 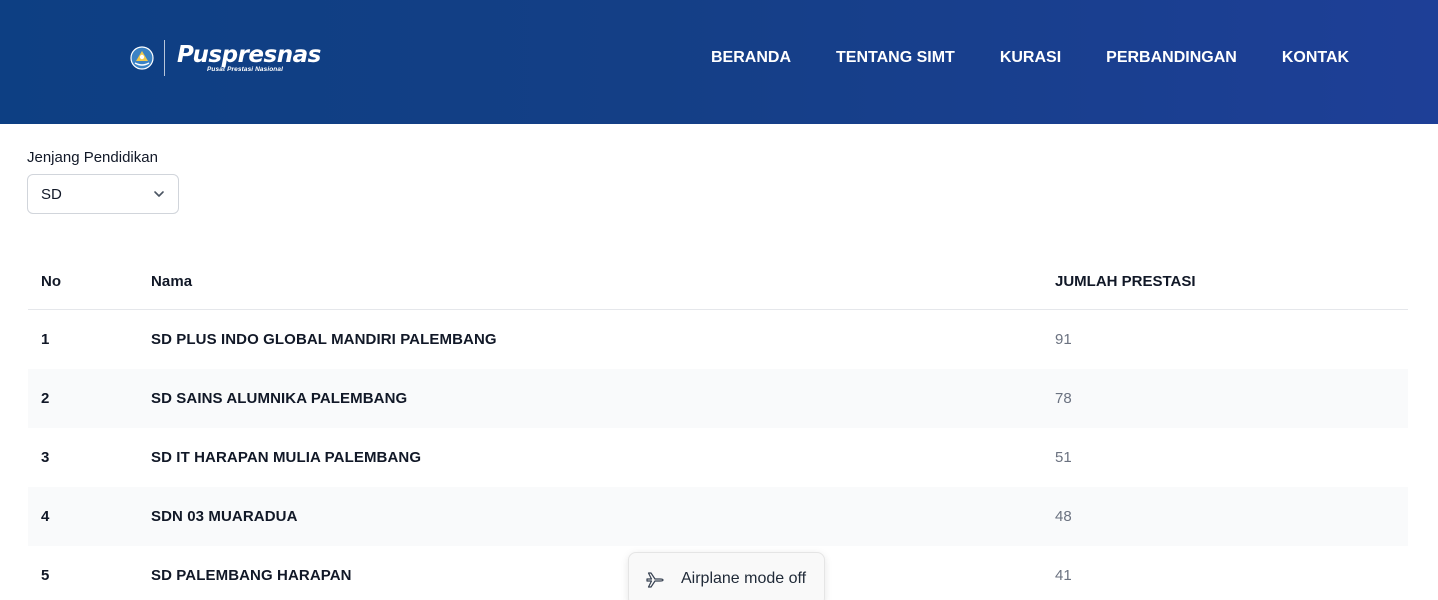 I want to click on selected-value: SD, so click(x=51, y=194).